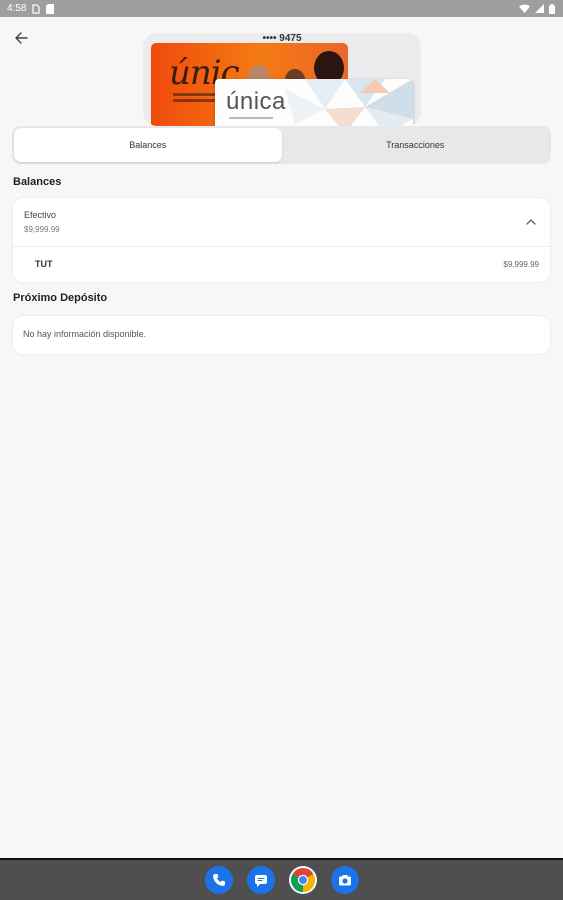 This screenshot has width=563, height=900. Describe the element at coordinates (218, 880) in the screenshot. I see `phone-icon` at that location.